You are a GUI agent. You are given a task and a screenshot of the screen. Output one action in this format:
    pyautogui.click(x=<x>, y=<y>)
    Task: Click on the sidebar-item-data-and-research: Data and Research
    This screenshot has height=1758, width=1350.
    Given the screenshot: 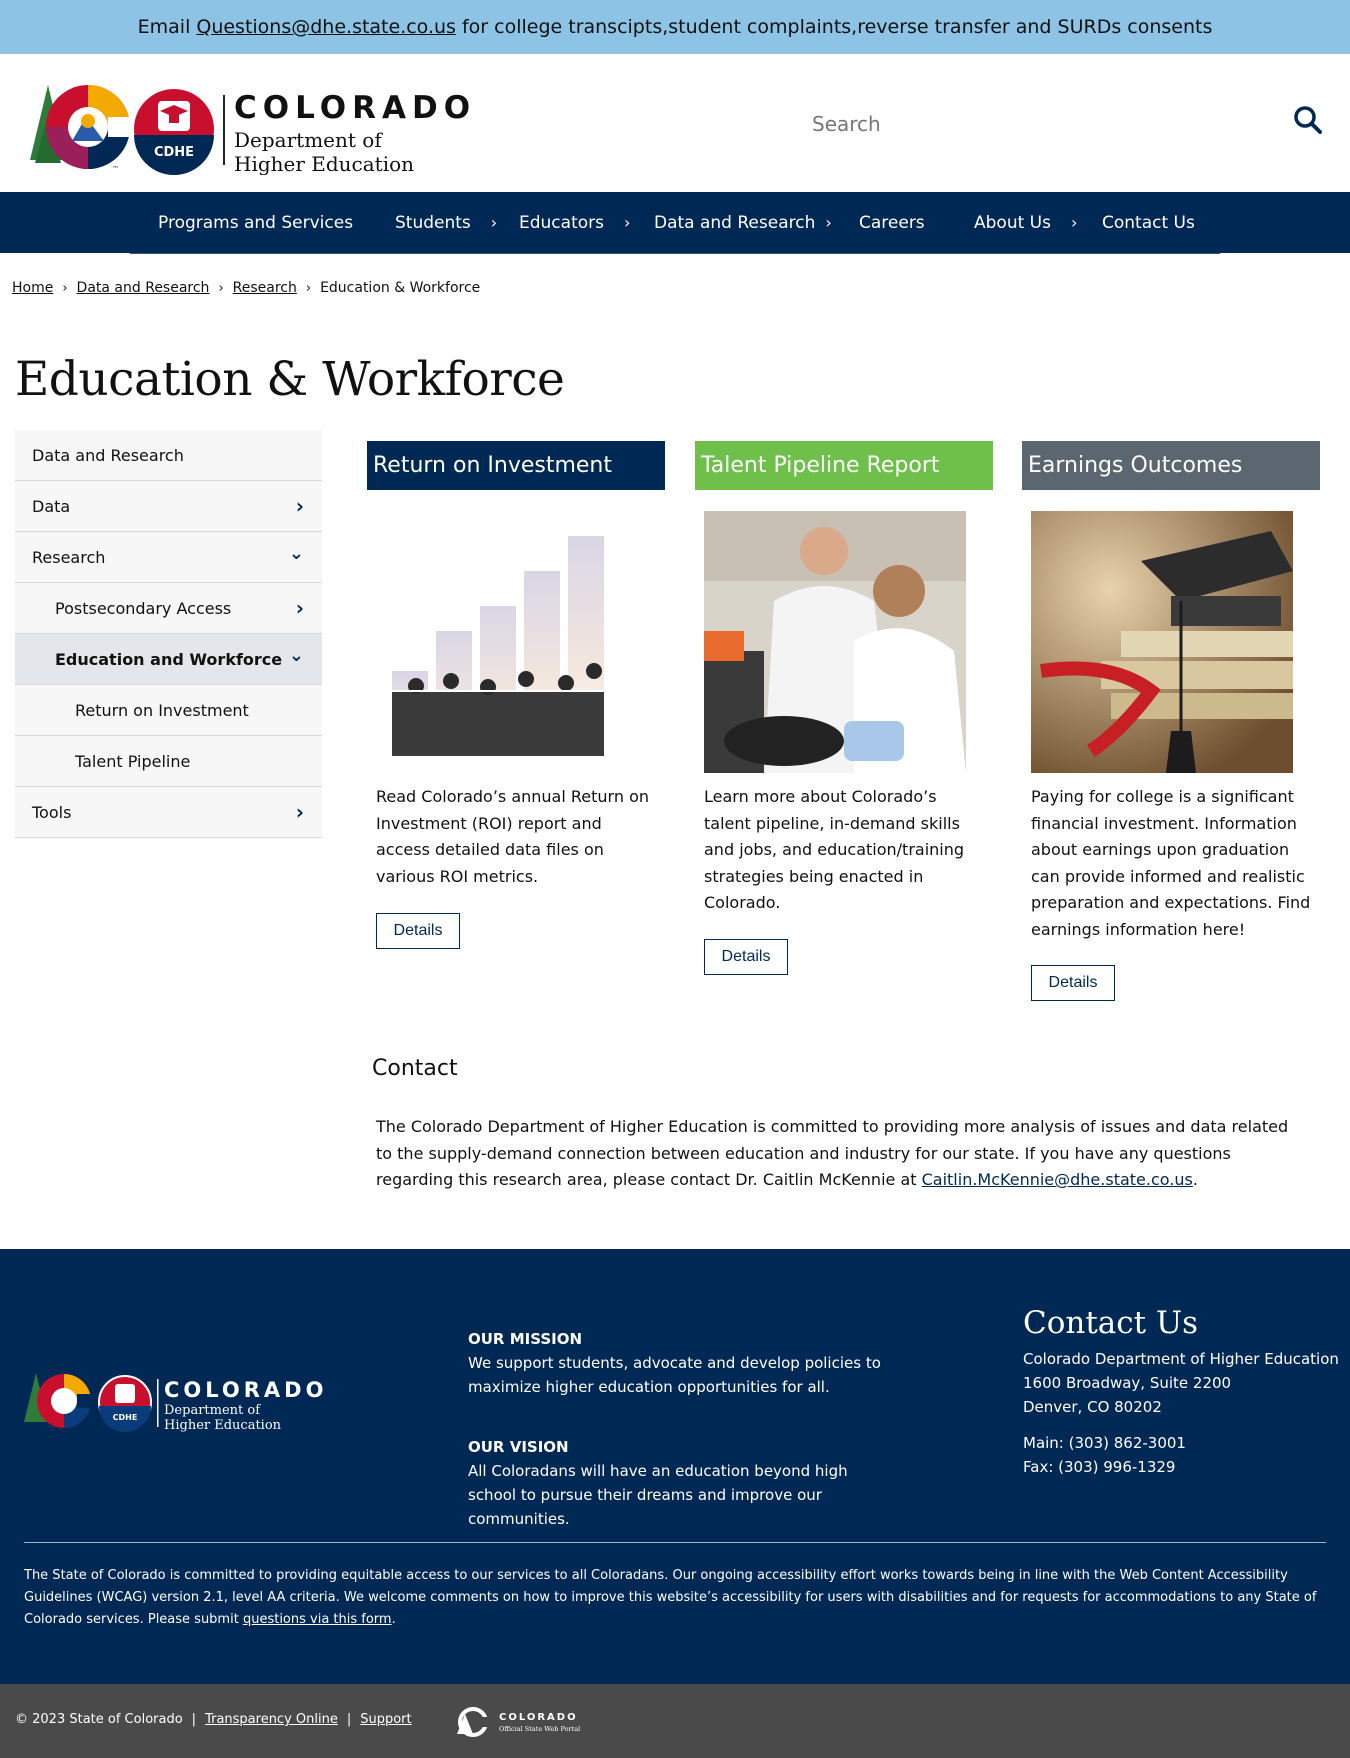 What is the action you would take?
    pyautogui.click(x=168, y=455)
    